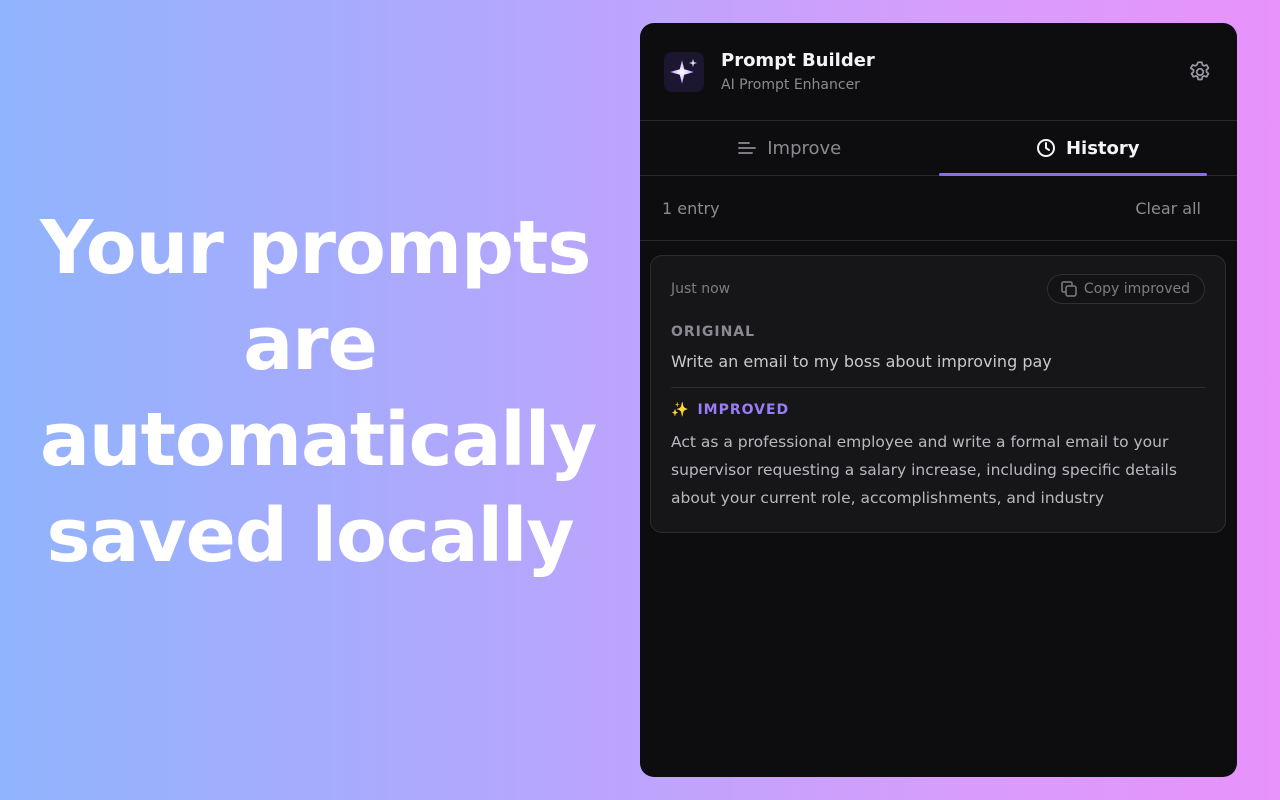  I want to click on clock-icon, so click(1046, 148).